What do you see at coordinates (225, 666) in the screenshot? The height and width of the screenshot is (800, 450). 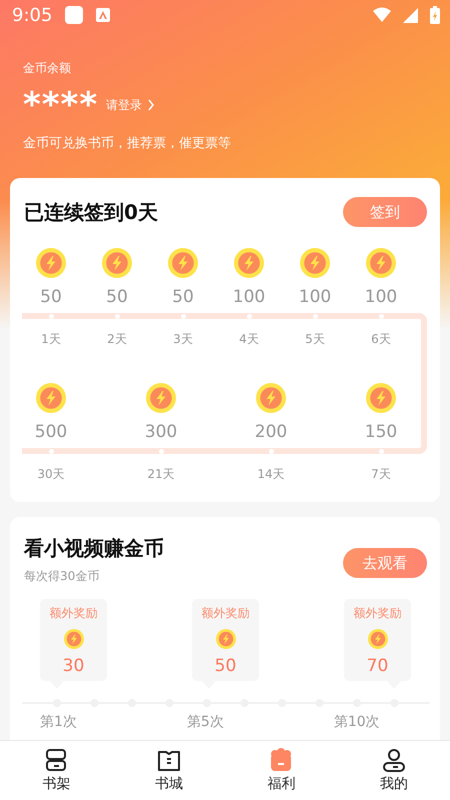 I see `bonus-amount: 50` at bounding box center [225, 666].